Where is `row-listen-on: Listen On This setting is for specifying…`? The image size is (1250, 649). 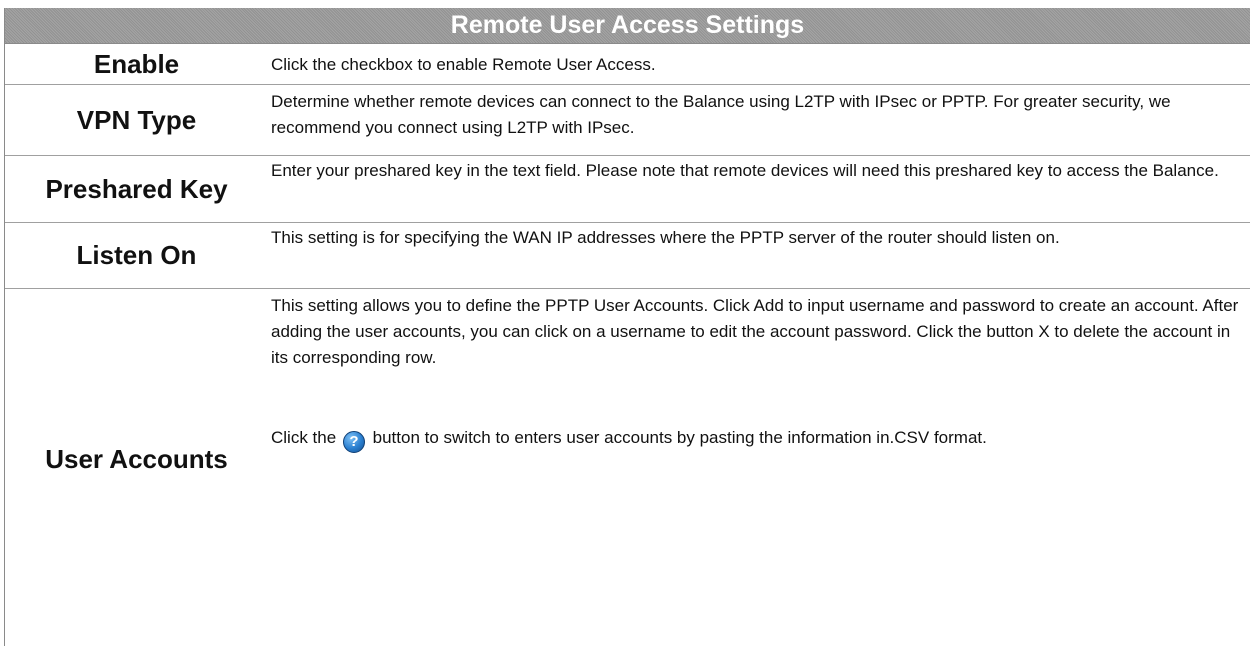
row-listen-on: Listen On This setting is for specifying… is located at coordinates (627, 256).